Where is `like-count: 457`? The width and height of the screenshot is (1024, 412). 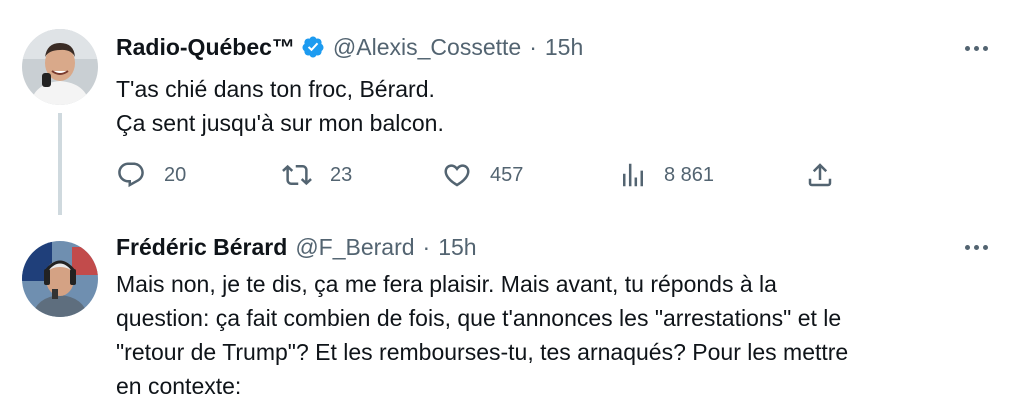
like-count: 457 is located at coordinates (507, 174).